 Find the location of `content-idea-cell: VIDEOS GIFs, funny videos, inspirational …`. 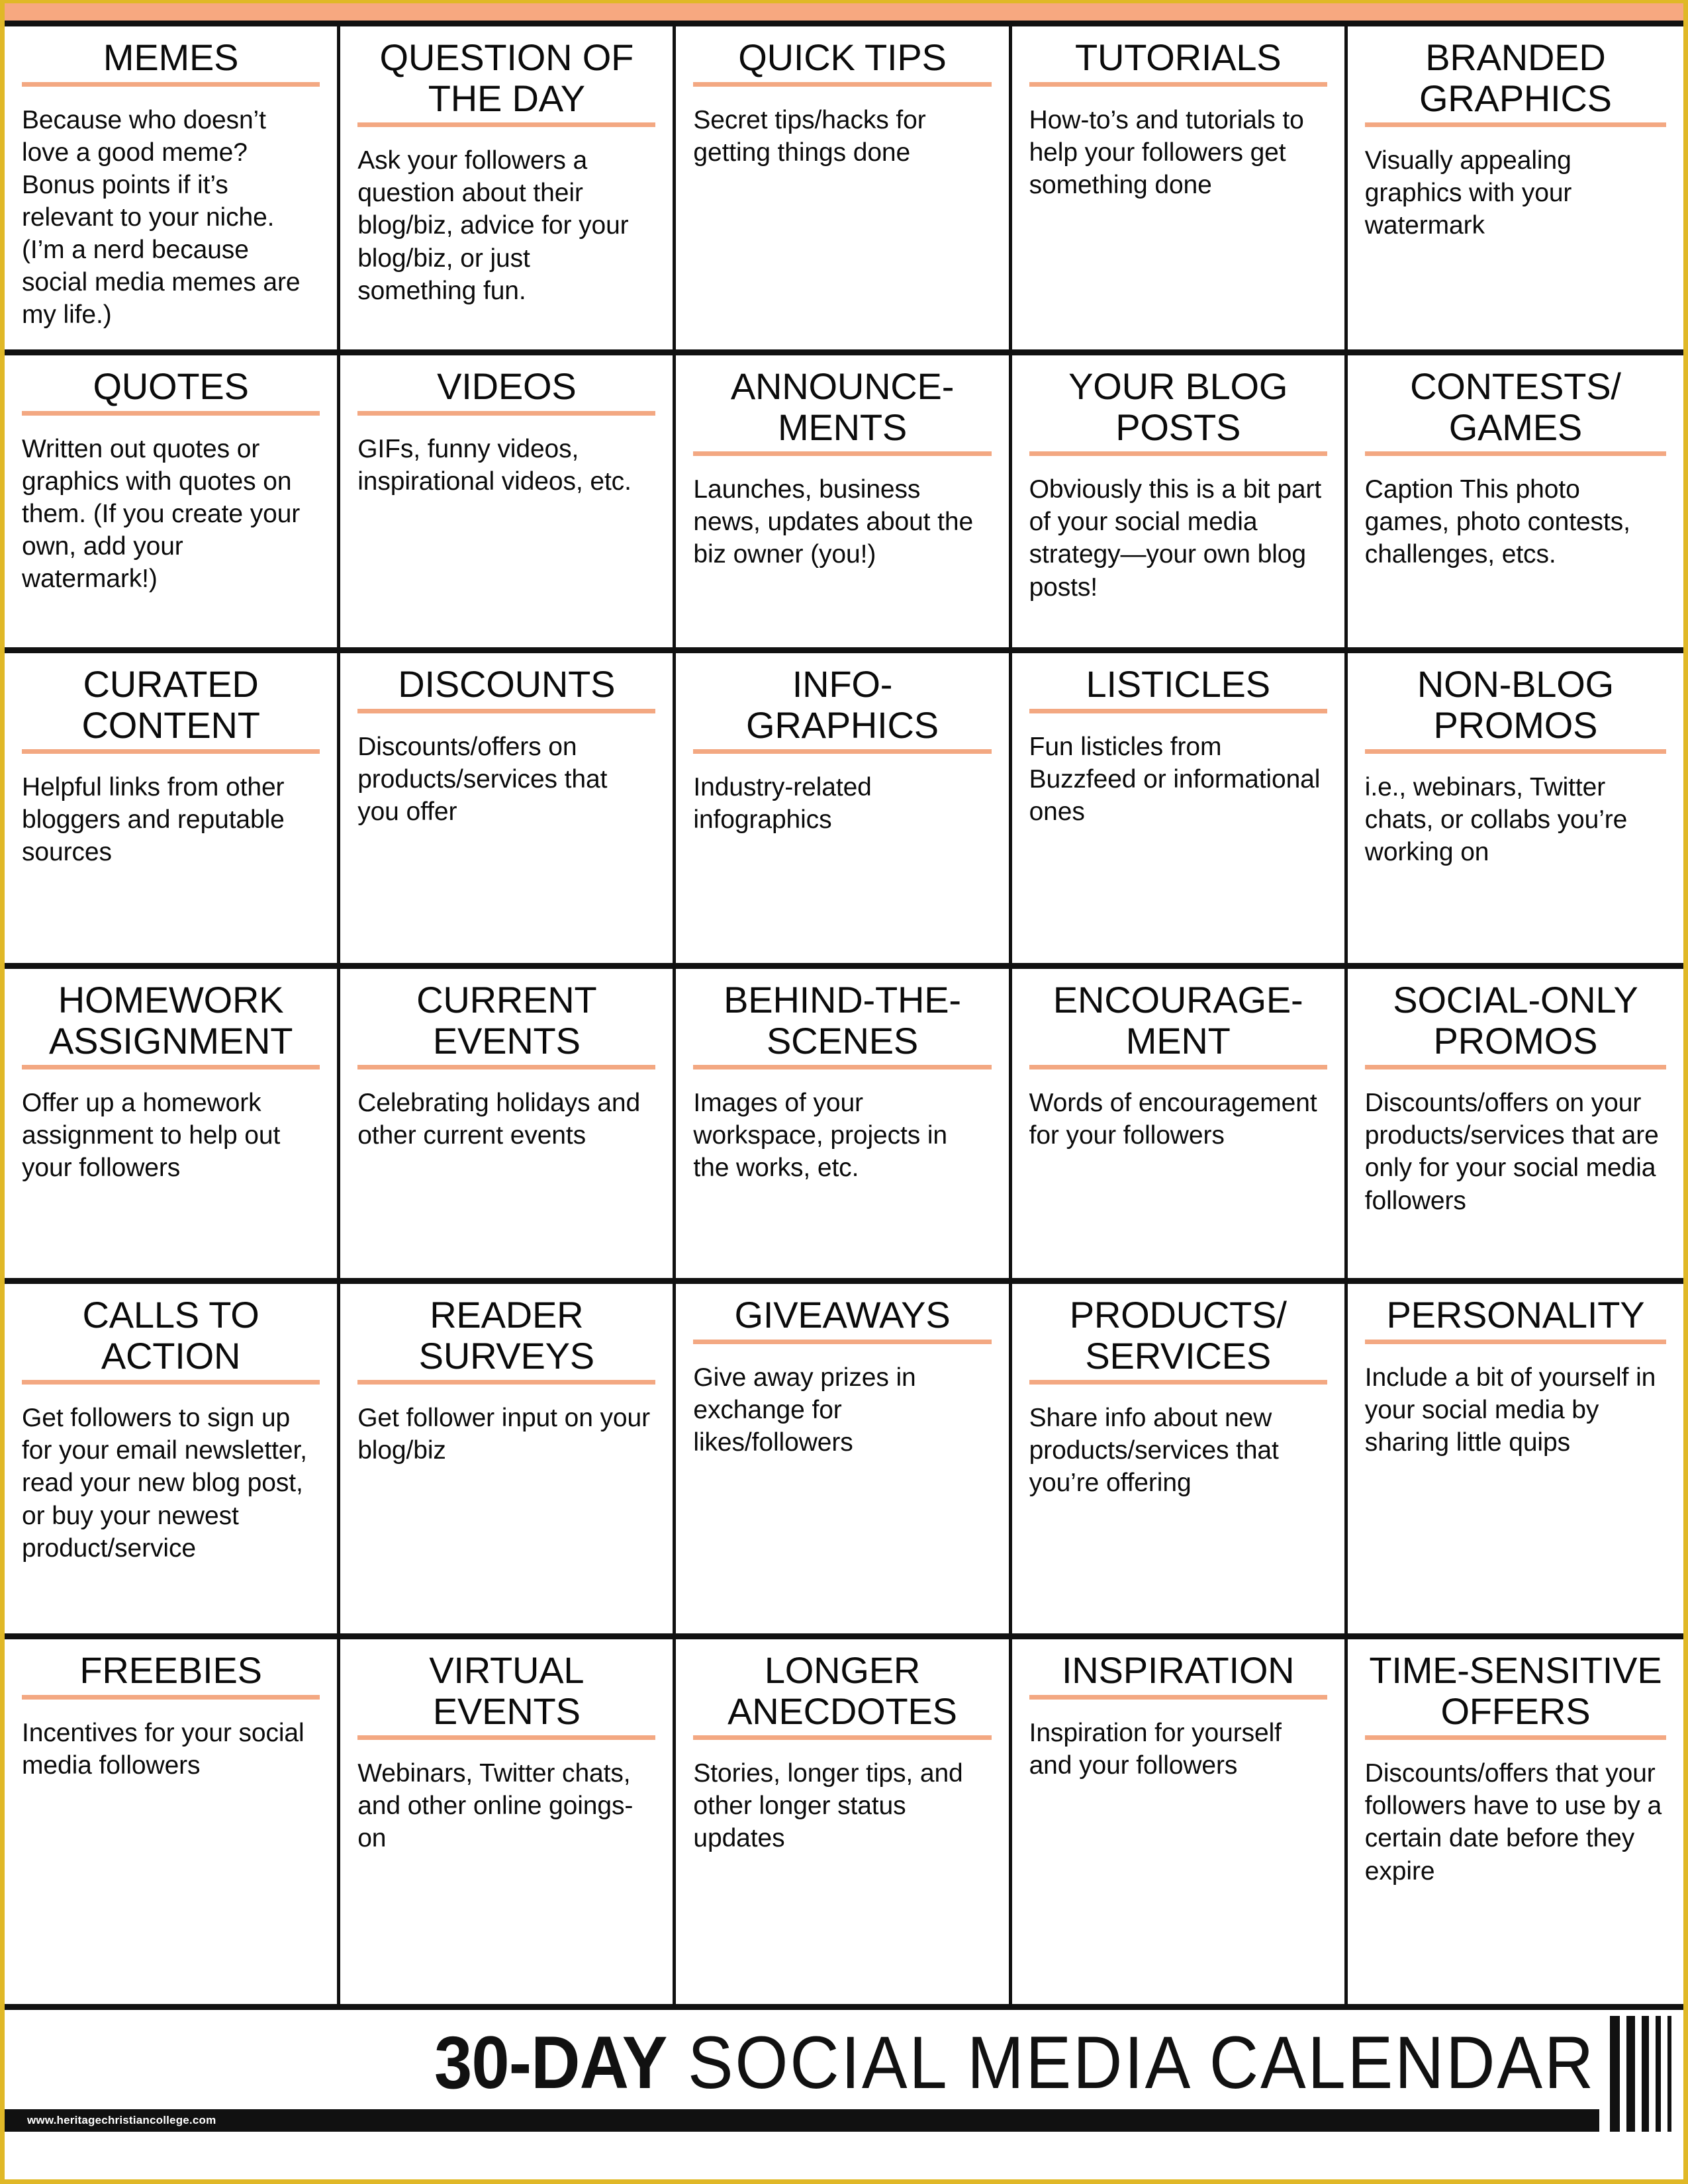

content-idea-cell: VIDEOS GIFs, funny videos, inspirational … is located at coordinates (508, 504).